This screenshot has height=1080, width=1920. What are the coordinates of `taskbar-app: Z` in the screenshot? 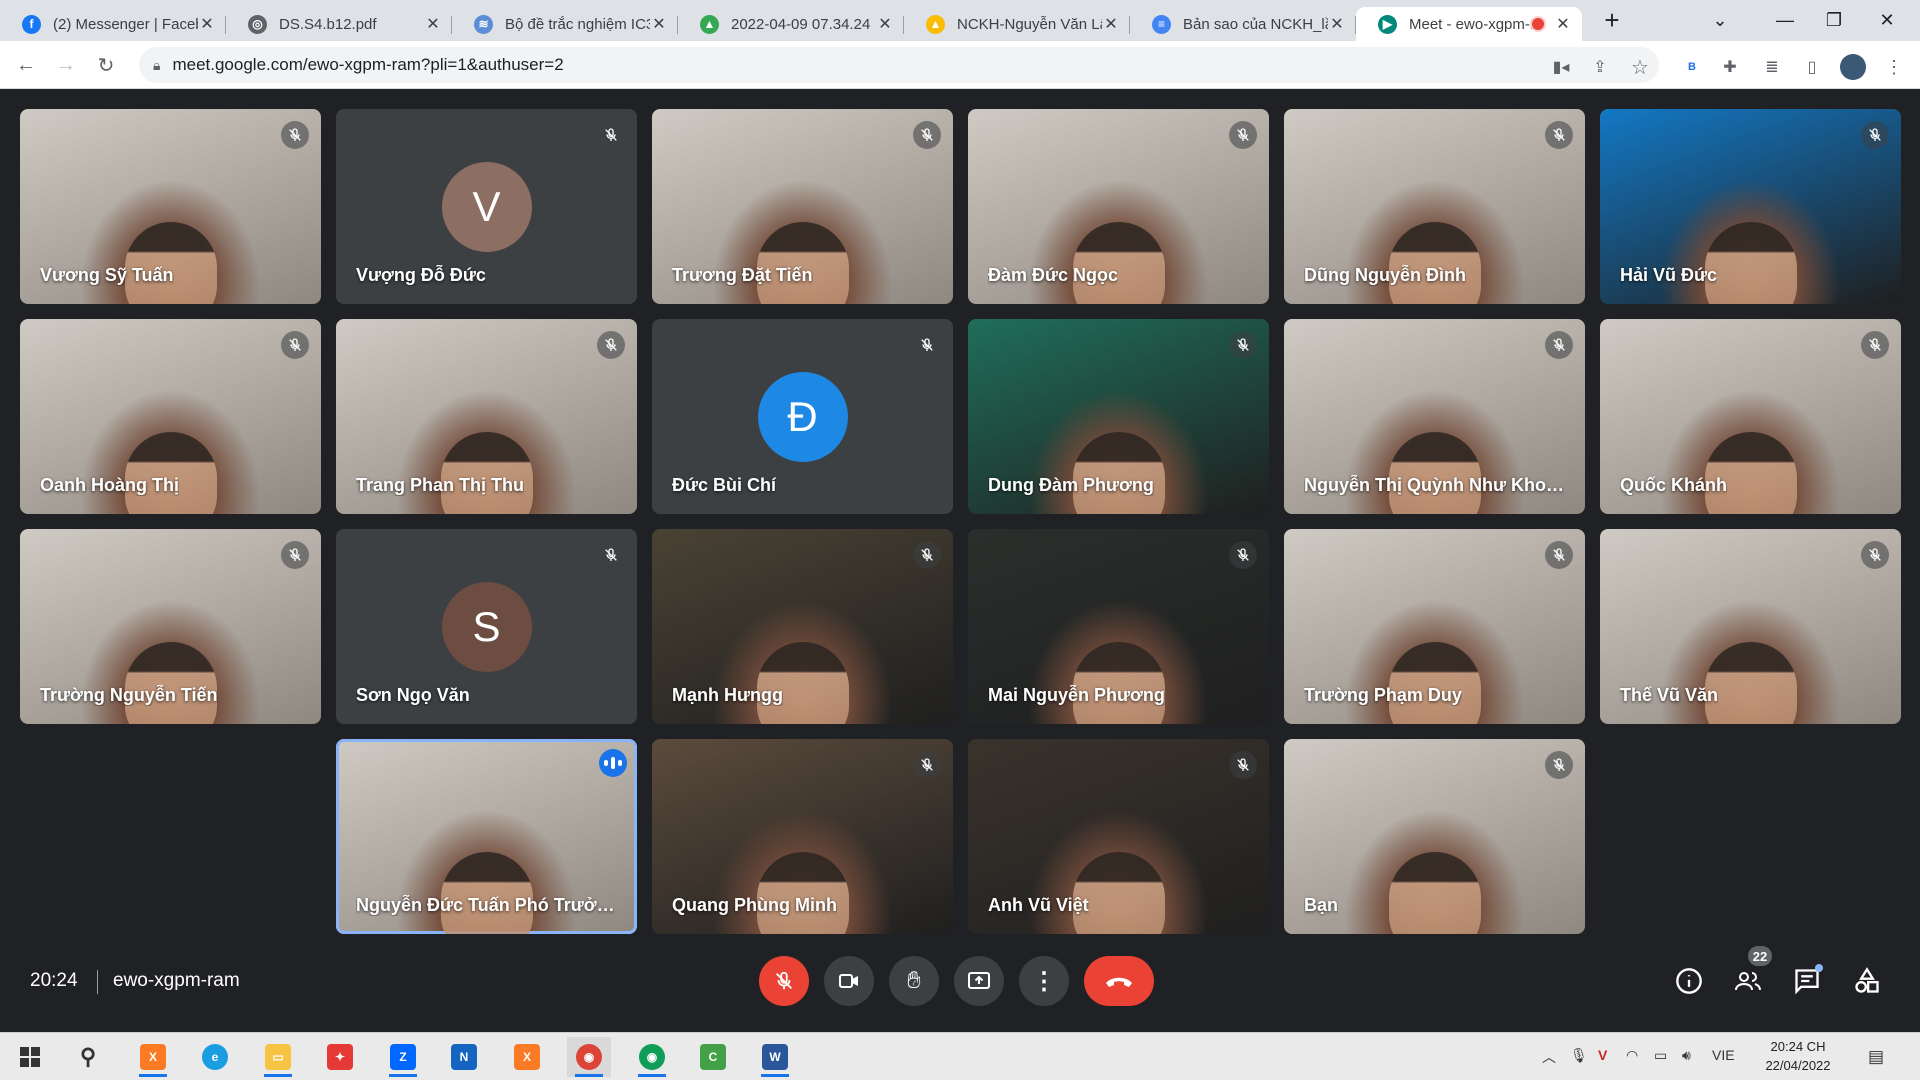 It's located at (403, 1057).